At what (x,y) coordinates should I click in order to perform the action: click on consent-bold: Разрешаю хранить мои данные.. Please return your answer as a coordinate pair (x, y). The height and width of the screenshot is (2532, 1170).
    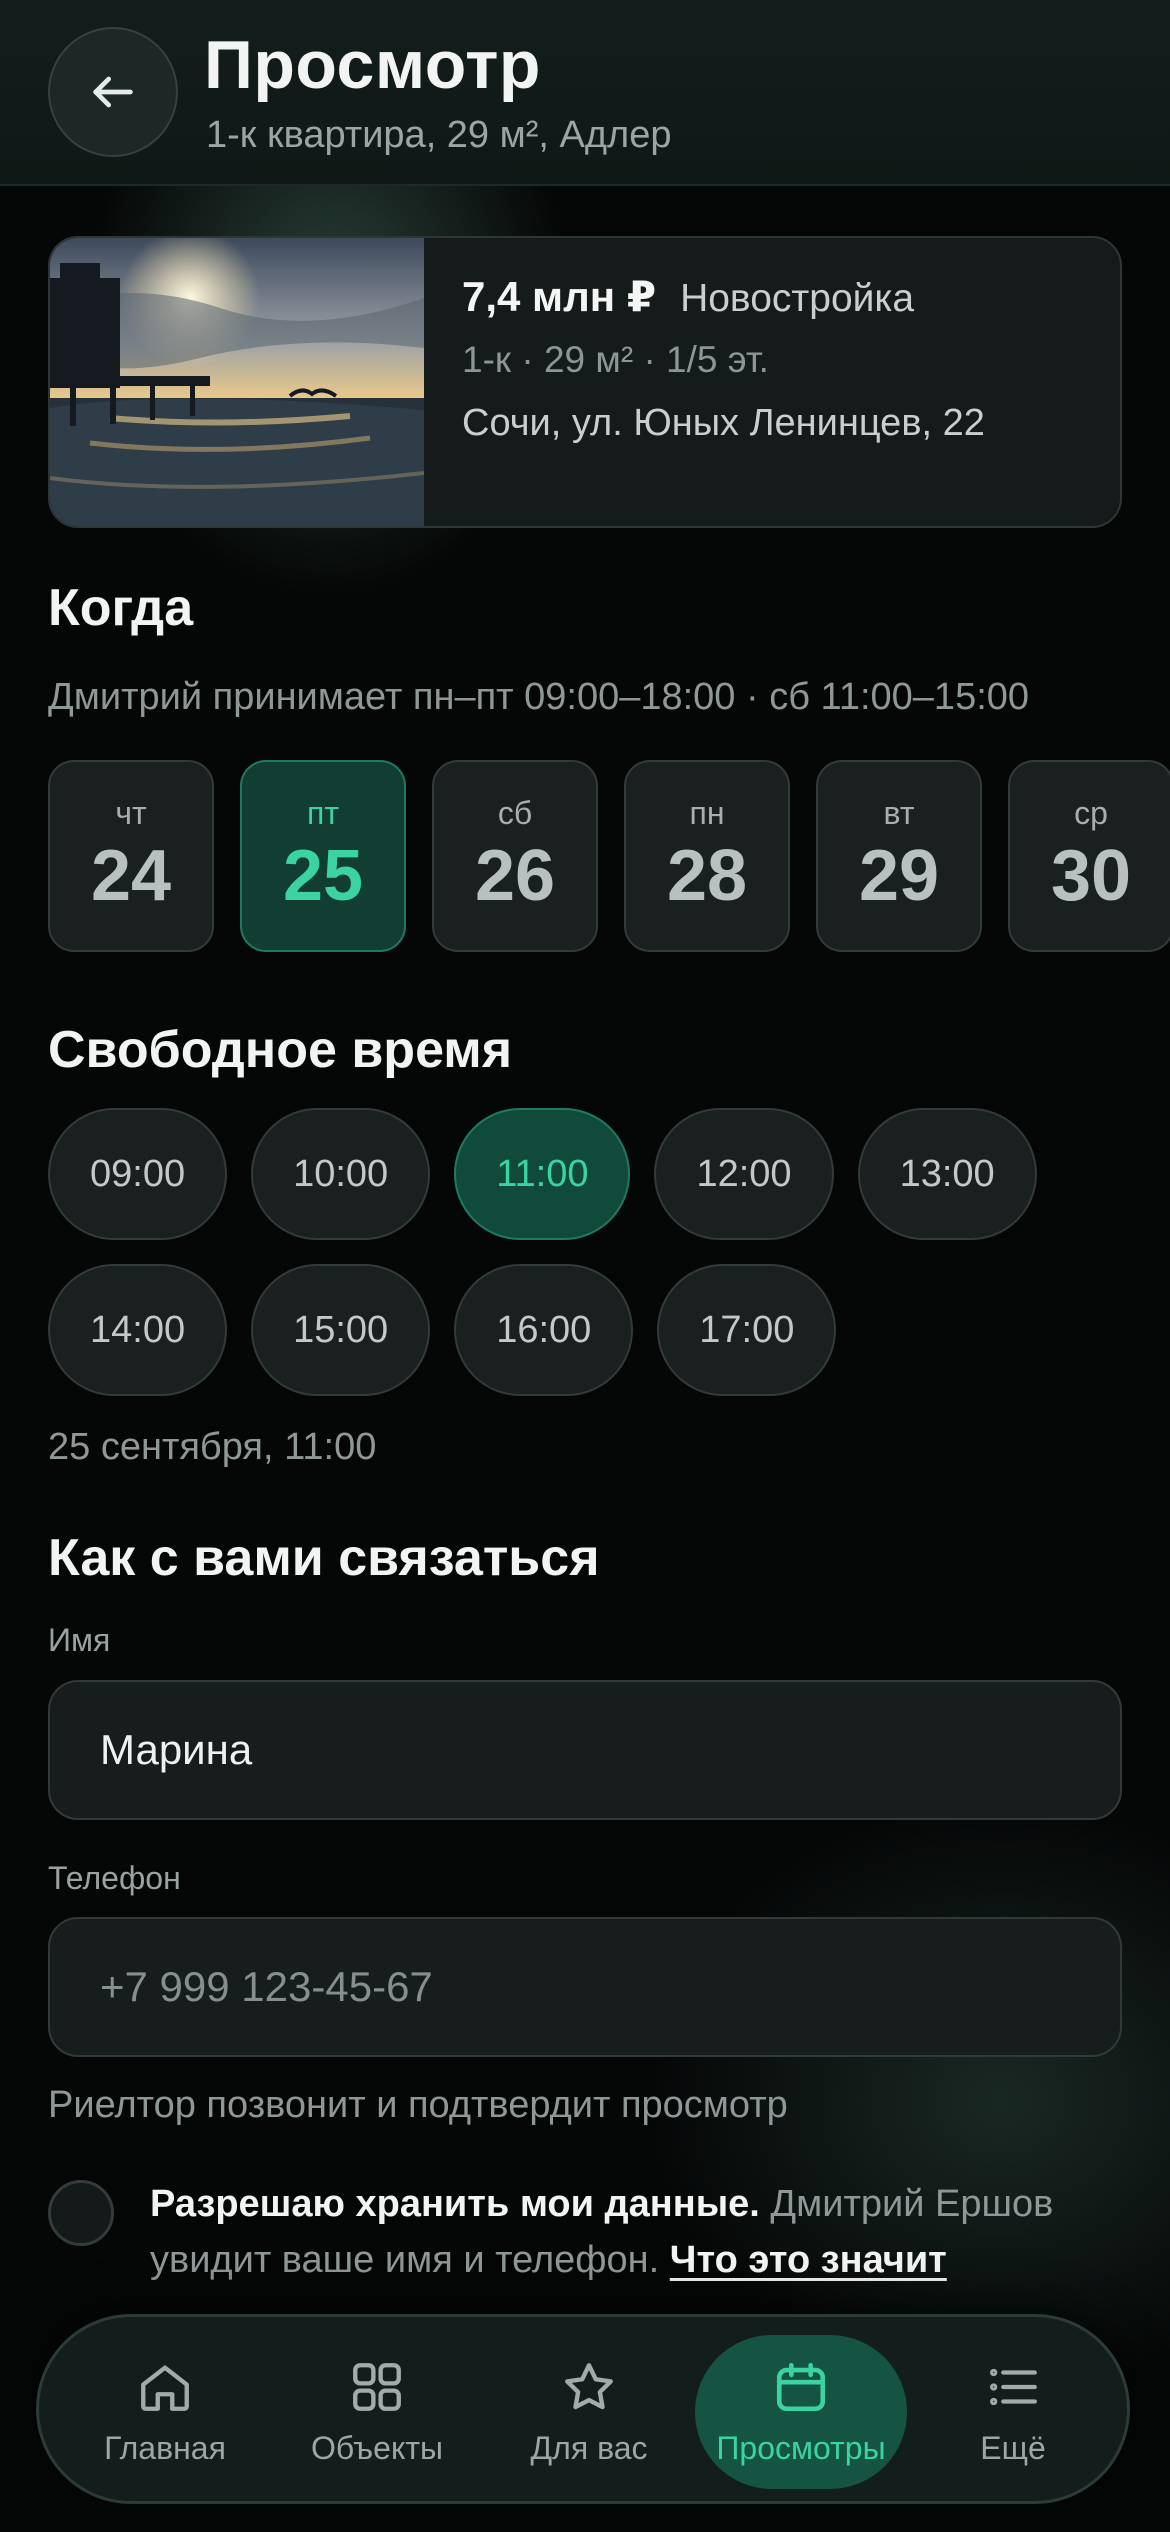
    Looking at the image, I should click on (455, 2204).